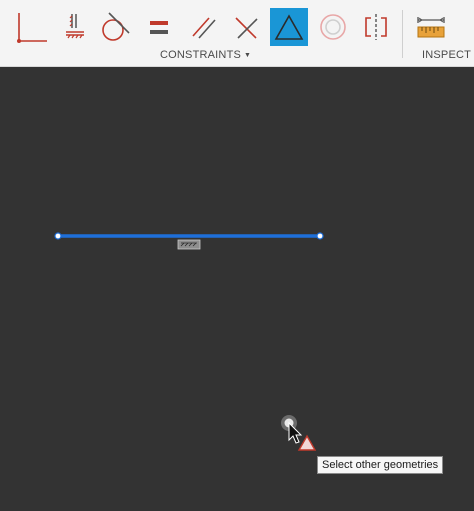 This screenshot has width=474, height=511. I want to click on horizontal-vertical-tool, so click(75, 27).